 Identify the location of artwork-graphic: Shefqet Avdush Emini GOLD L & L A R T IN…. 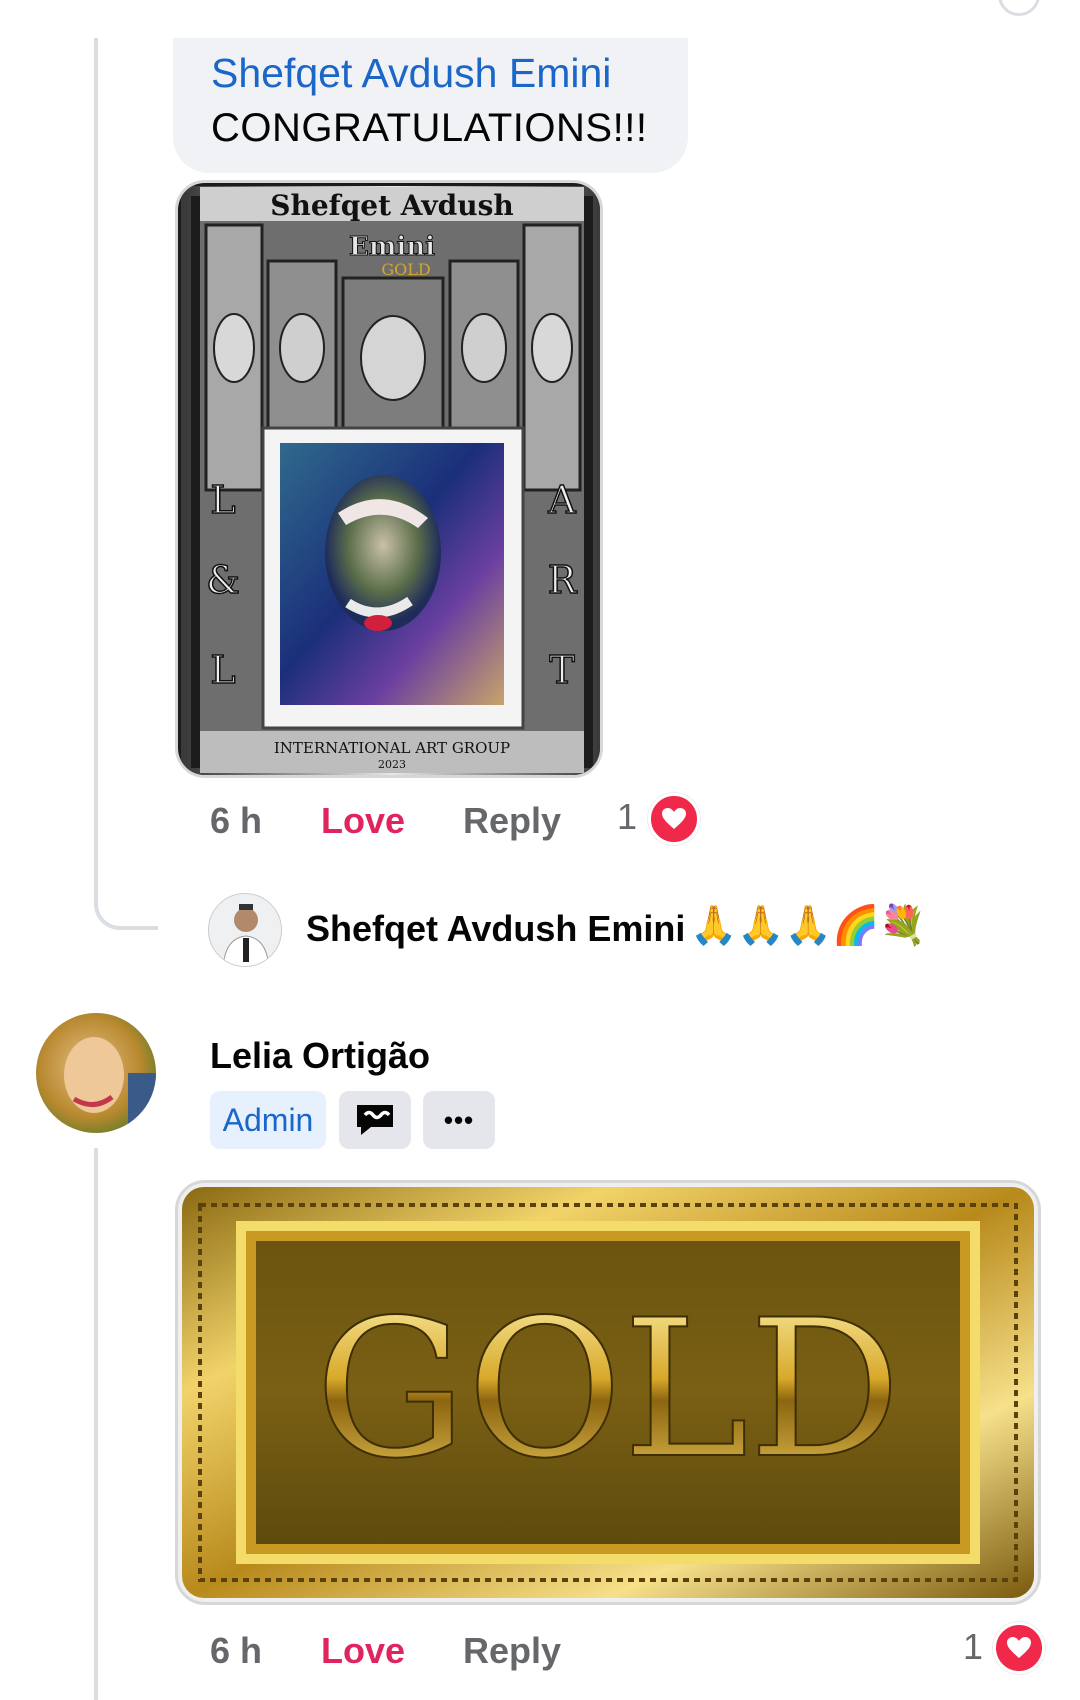
(389, 479).